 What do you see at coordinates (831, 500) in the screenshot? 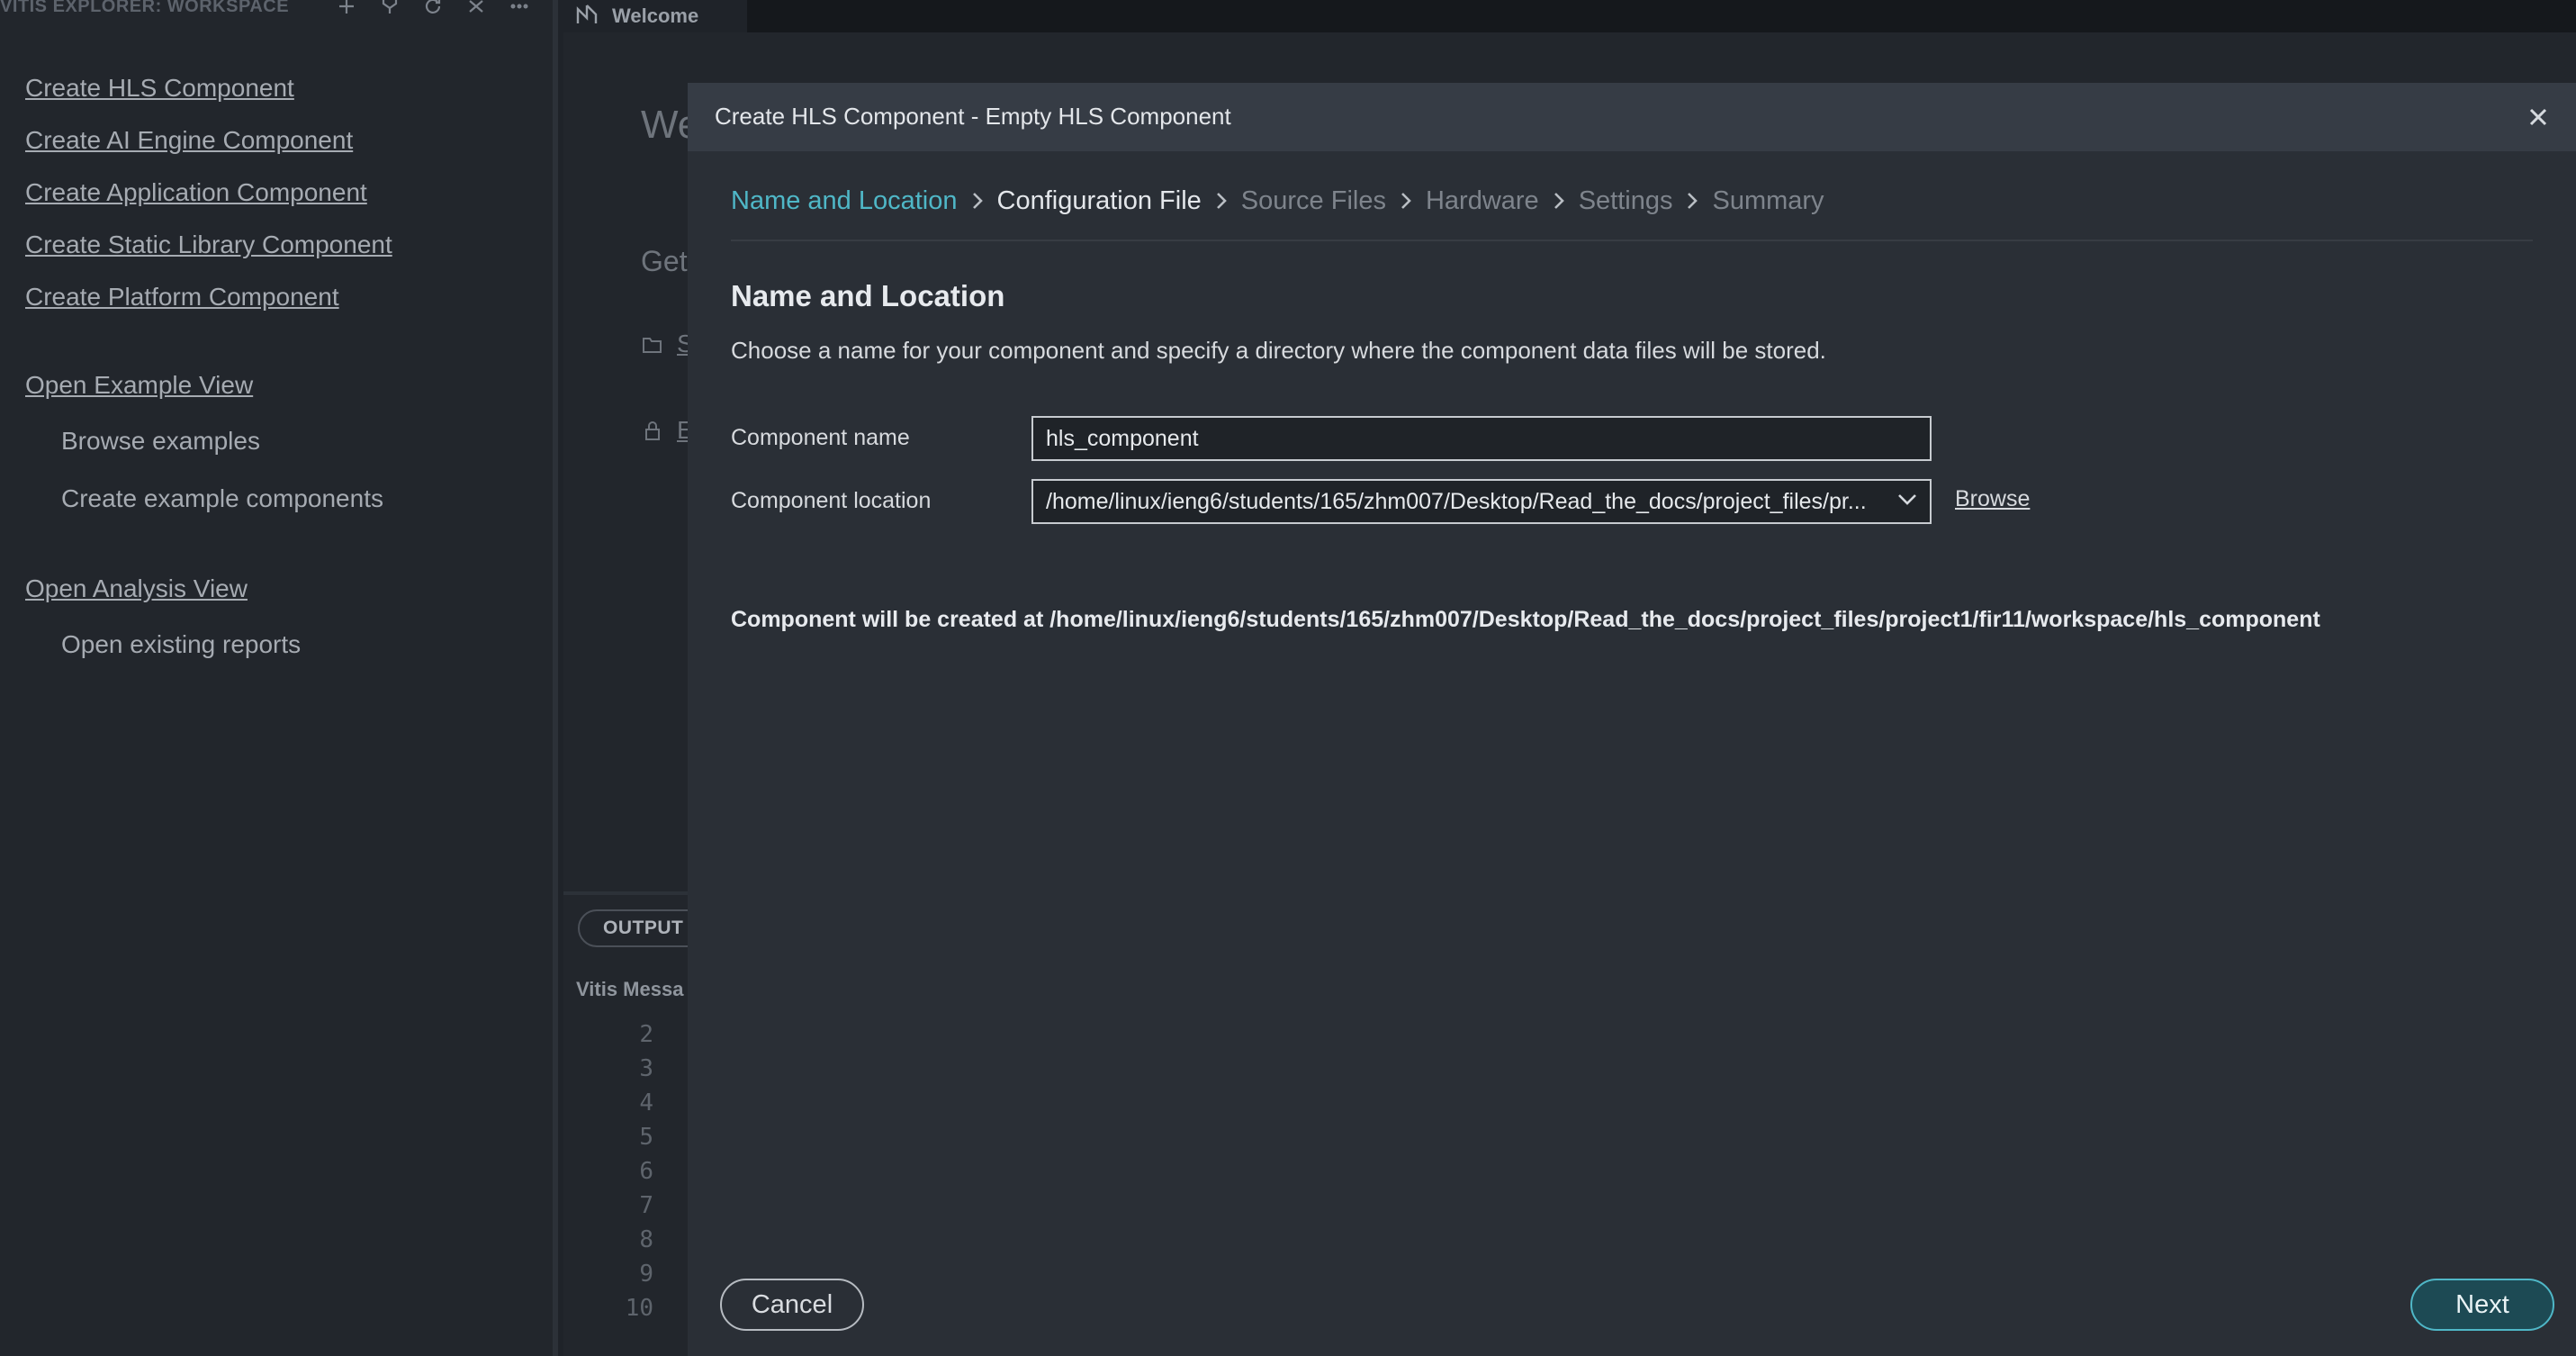
I see `component-location-label: Component location` at bounding box center [831, 500].